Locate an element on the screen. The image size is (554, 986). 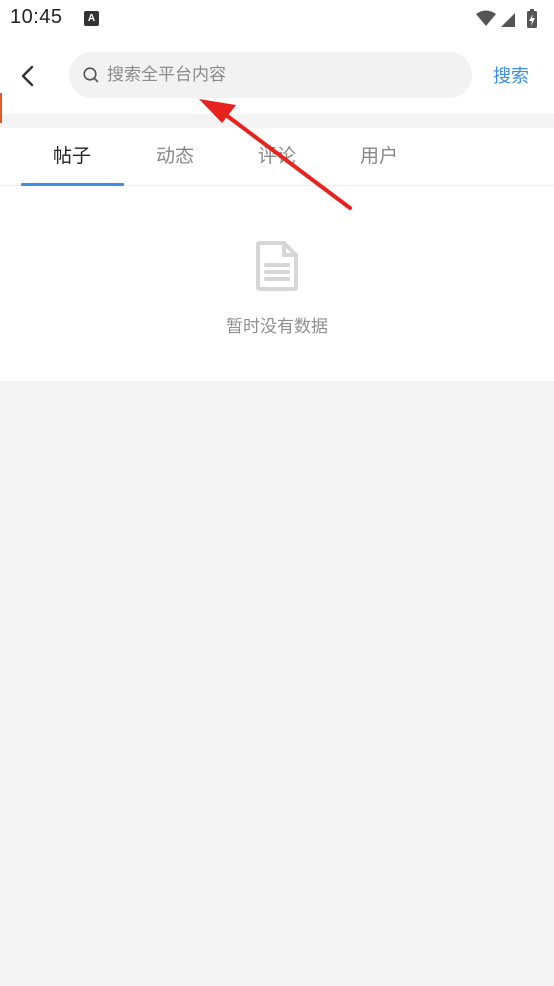
status-time: 10:45 is located at coordinates (36, 17).